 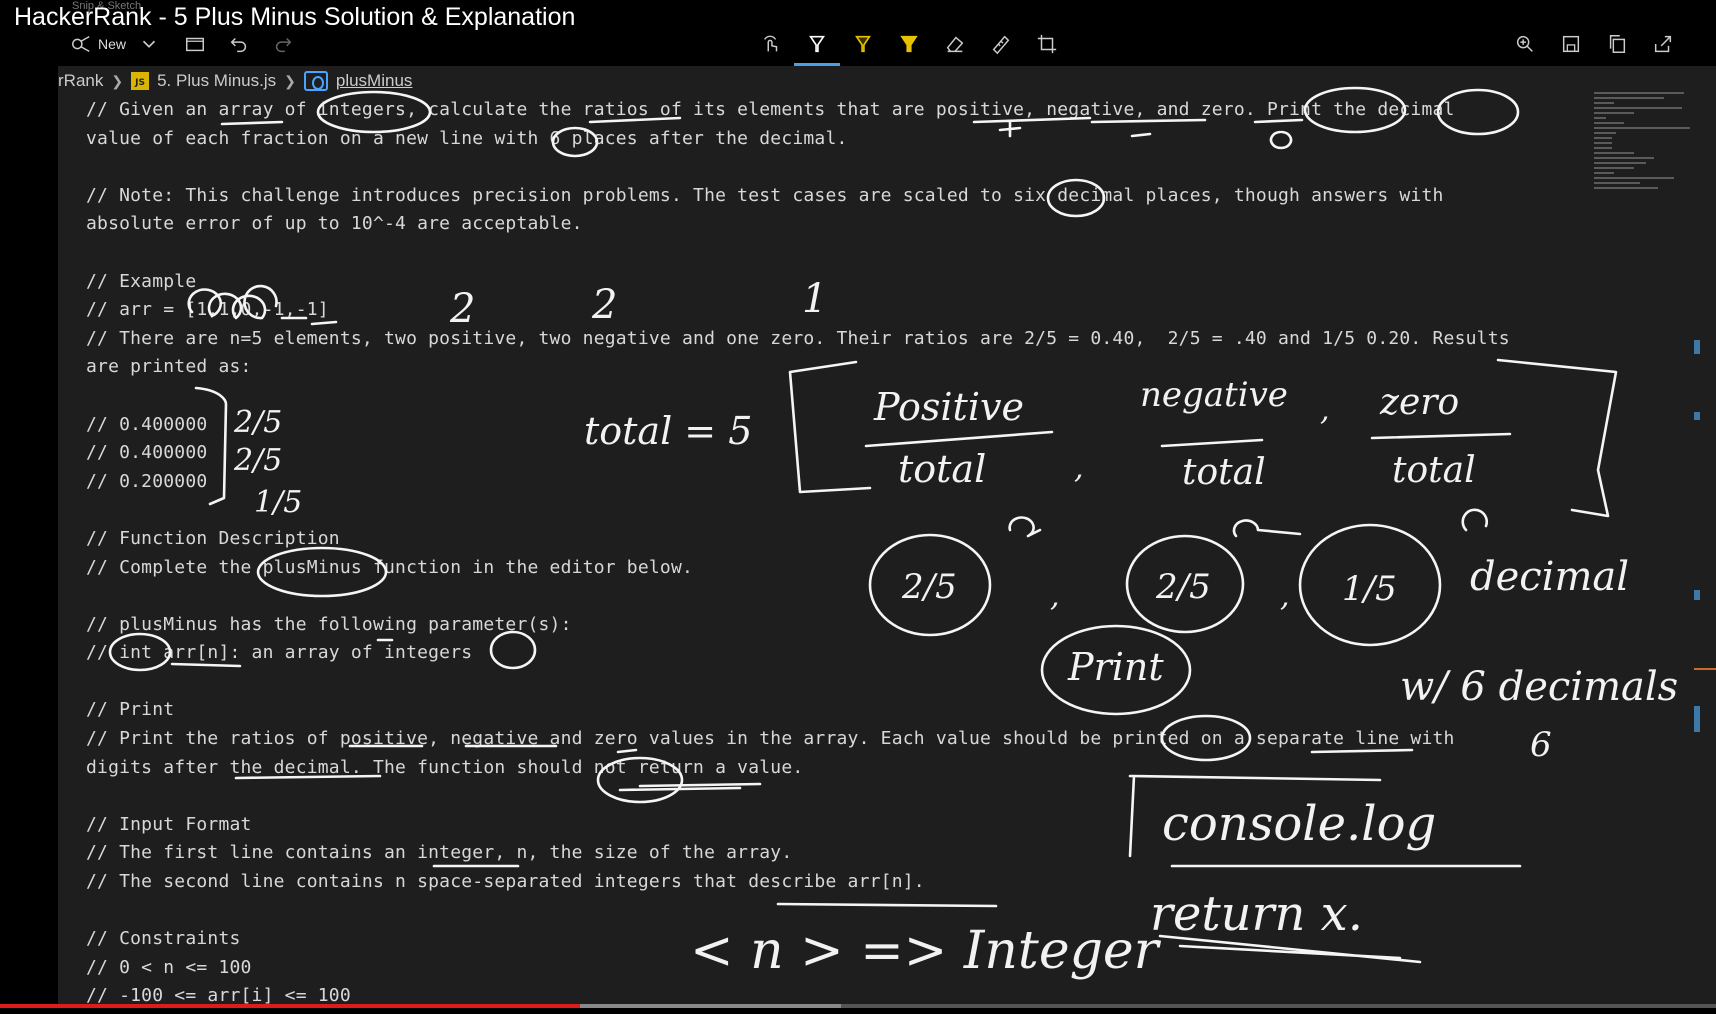 I want to click on new-button: New, so click(x=98, y=44).